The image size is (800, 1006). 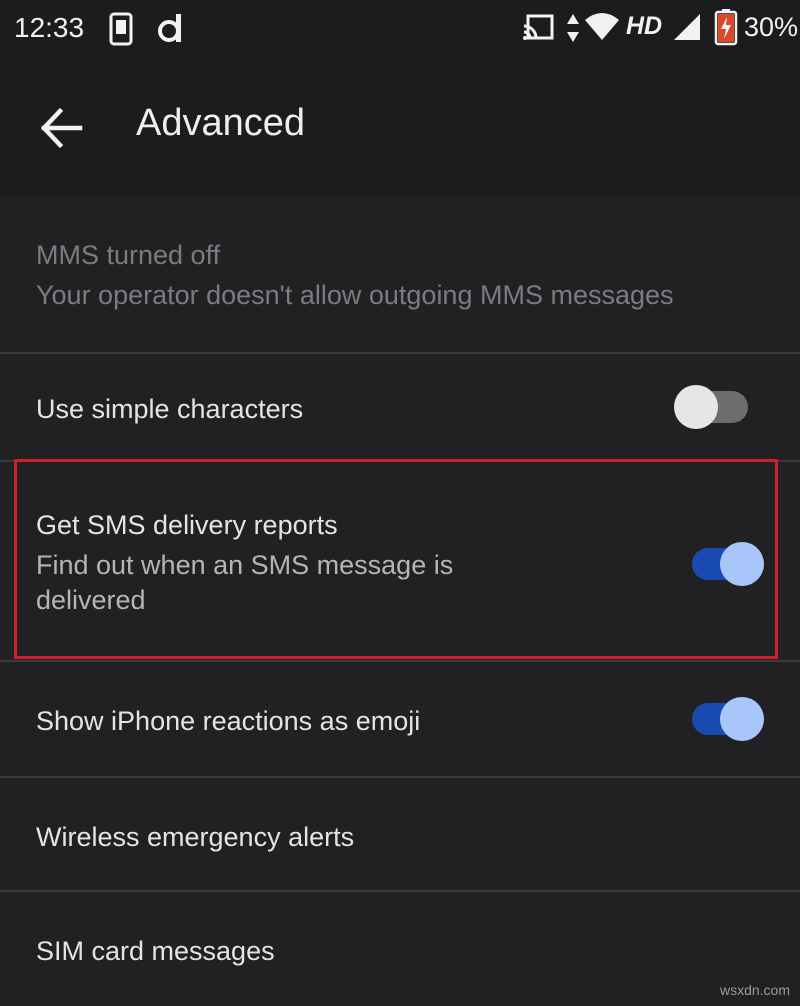 What do you see at coordinates (49, 27) in the screenshot?
I see `status-time: 12:33` at bounding box center [49, 27].